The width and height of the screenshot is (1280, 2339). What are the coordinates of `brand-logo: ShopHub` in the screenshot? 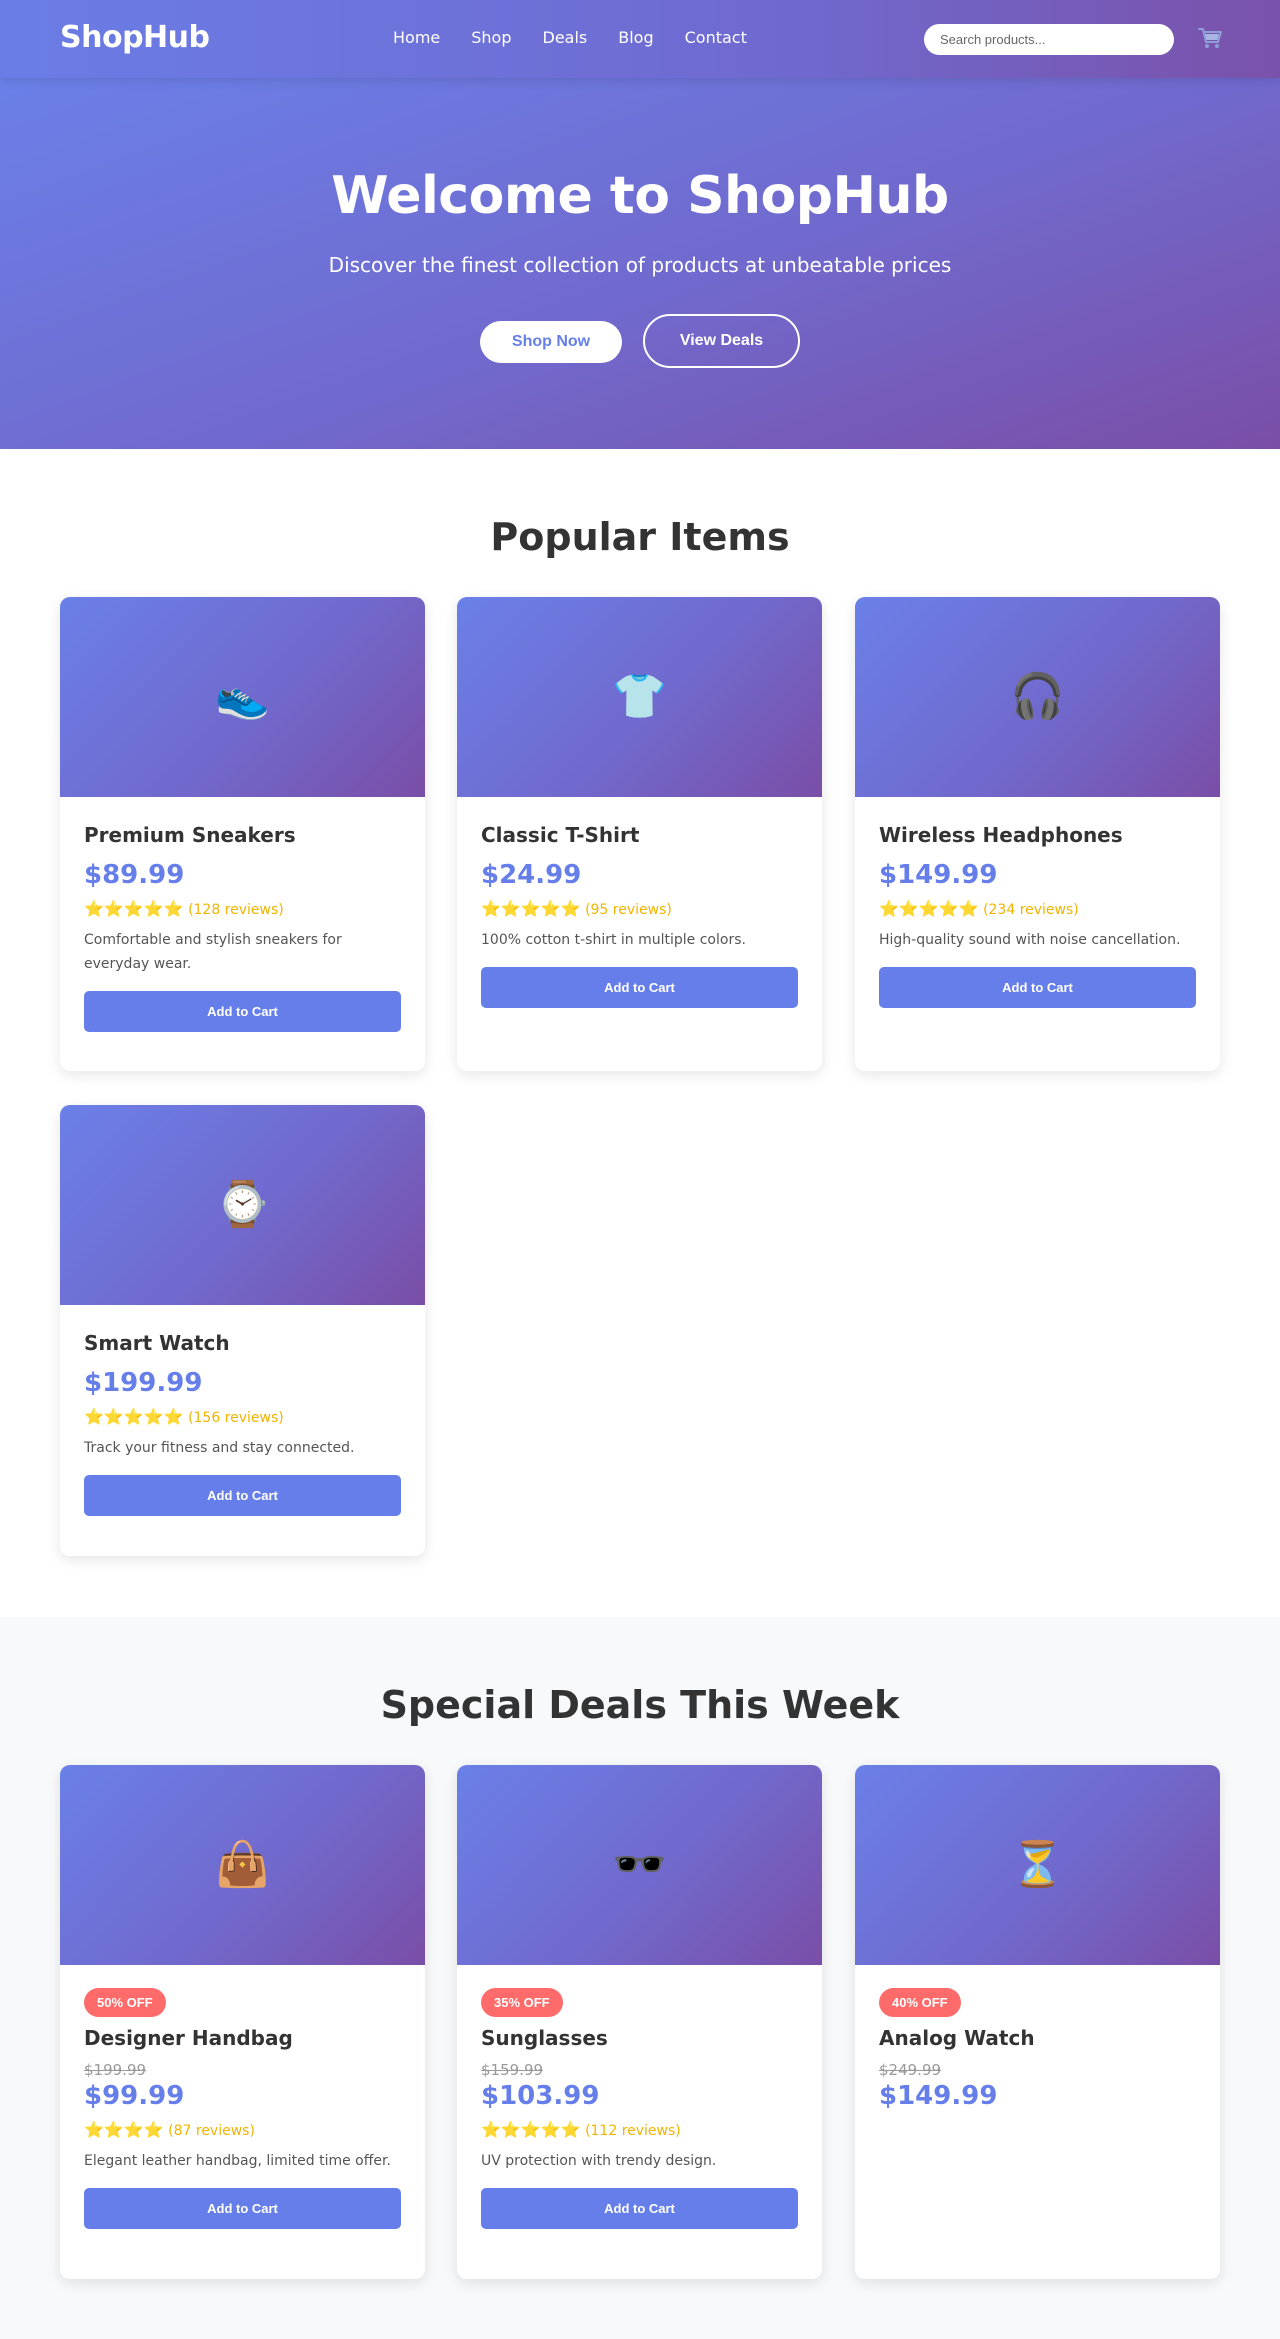 It's located at (135, 37).